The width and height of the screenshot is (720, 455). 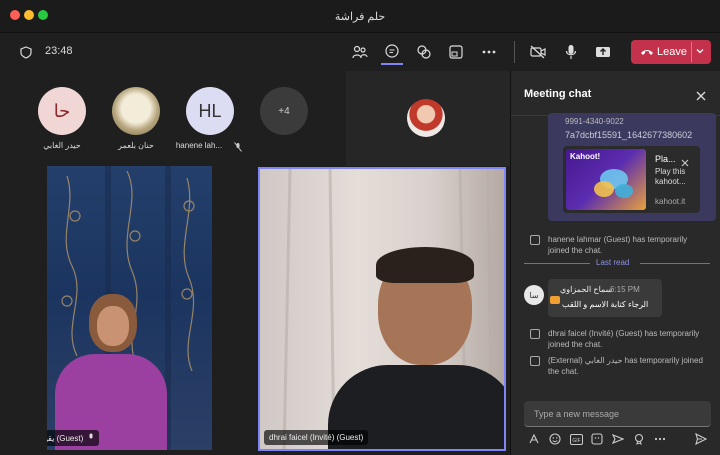 I want to click on meeting-toolbar: 23:48 Leave, so click(x=360, y=52).